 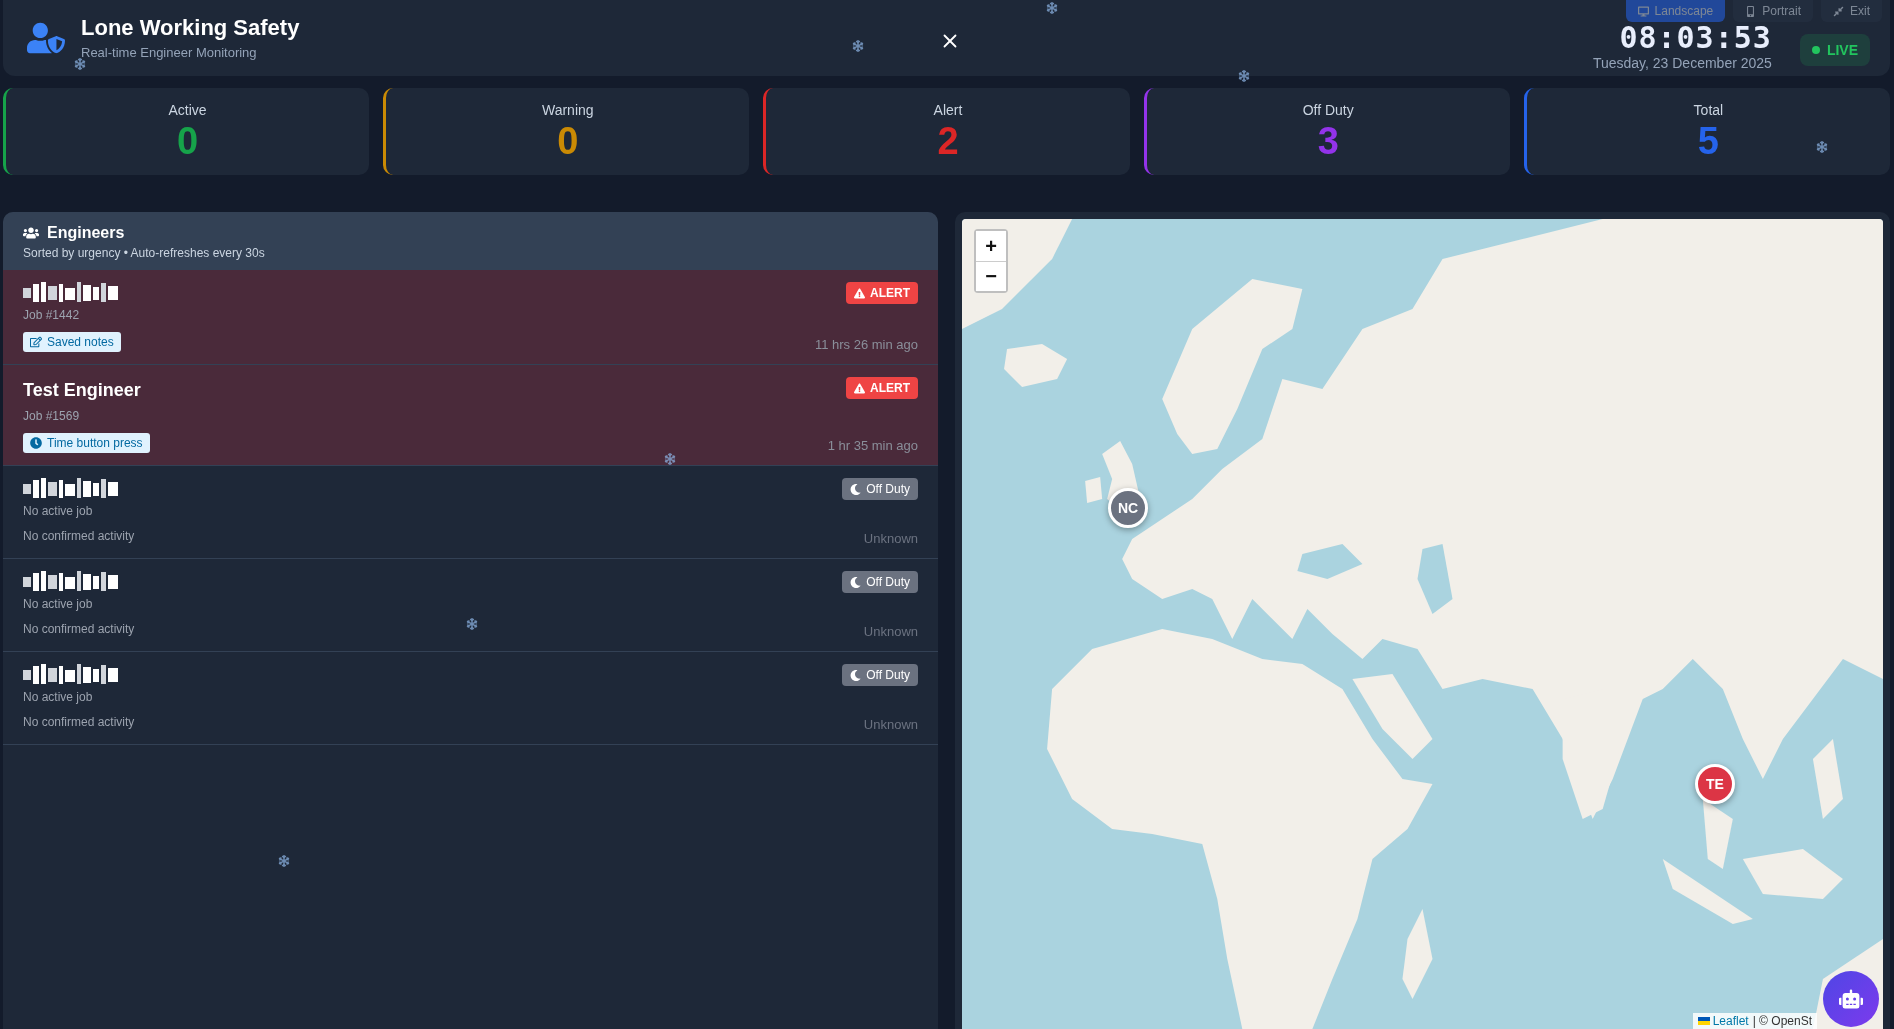 What do you see at coordinates (1842, 50) in the screenshot?
I see `live-text: LIVE` at bounding box center [1842, 50].